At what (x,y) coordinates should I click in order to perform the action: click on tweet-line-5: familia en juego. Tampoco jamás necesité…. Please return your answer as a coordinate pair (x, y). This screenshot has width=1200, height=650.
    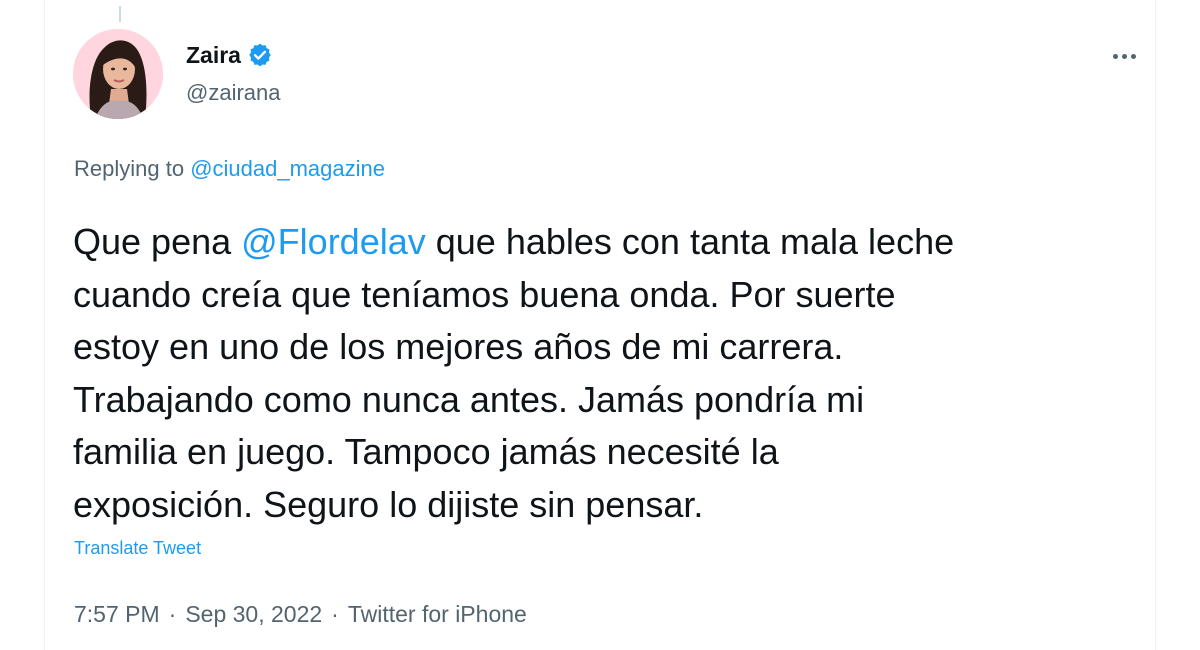
    Looking at the image, I should click on (426, 451).